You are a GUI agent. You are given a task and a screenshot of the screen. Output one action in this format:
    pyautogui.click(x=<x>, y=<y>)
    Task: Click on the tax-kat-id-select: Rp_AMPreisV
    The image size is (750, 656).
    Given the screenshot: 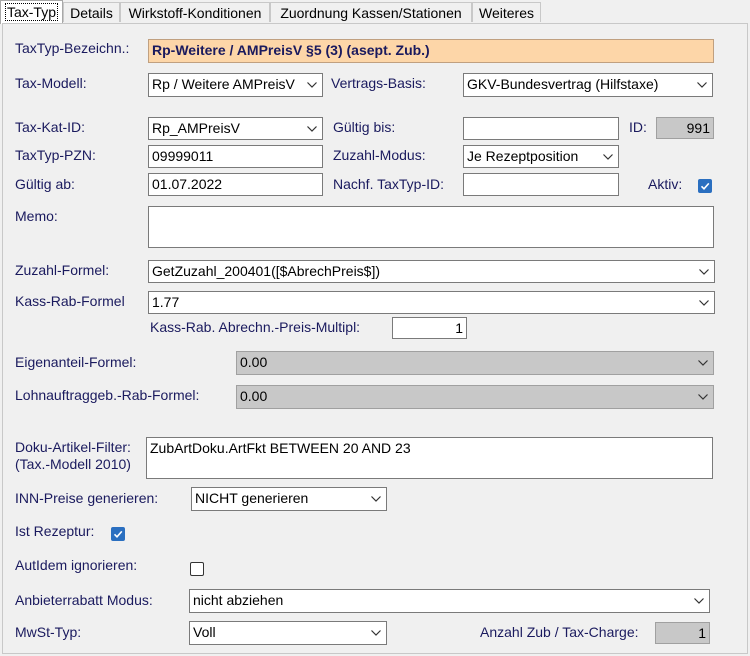 What is the action you would take?
    pyautogui.click(x=235, y=128)
    